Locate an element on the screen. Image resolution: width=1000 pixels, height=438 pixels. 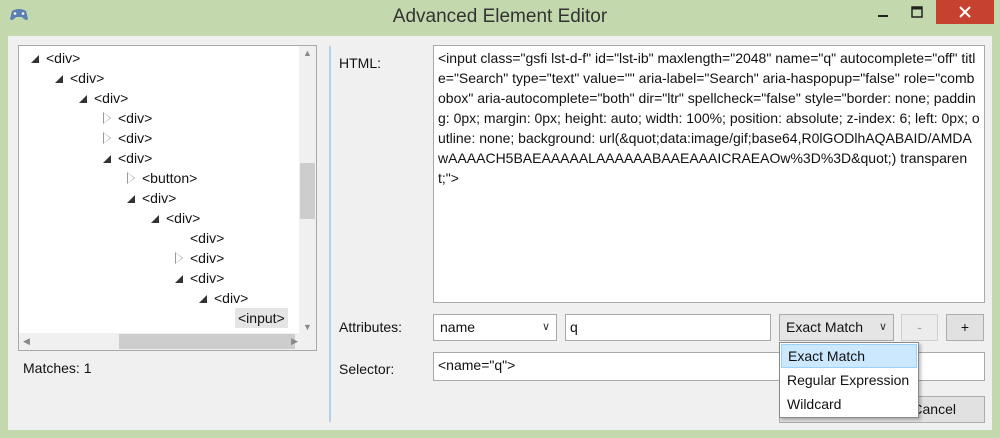
maximize-icon is located at coordinates (917, 12).